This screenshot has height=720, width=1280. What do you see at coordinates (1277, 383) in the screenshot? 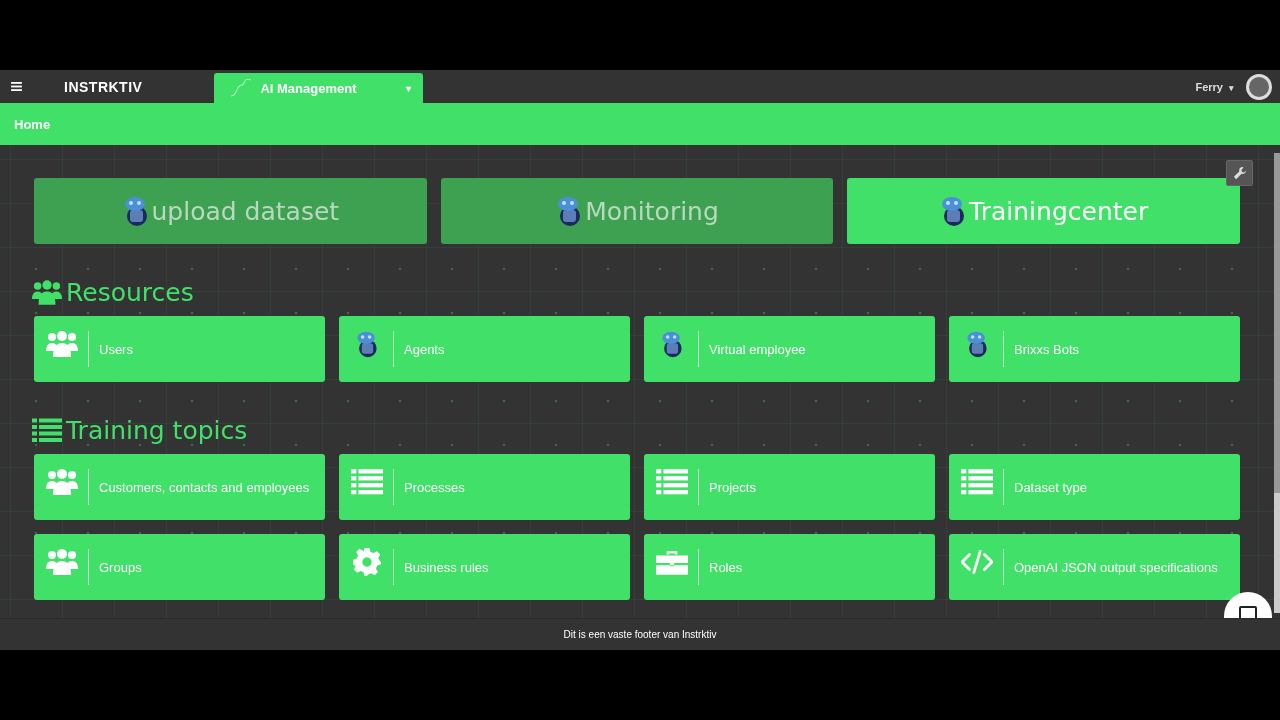
I see `scrollbar` at bounding box center [1277, 383].